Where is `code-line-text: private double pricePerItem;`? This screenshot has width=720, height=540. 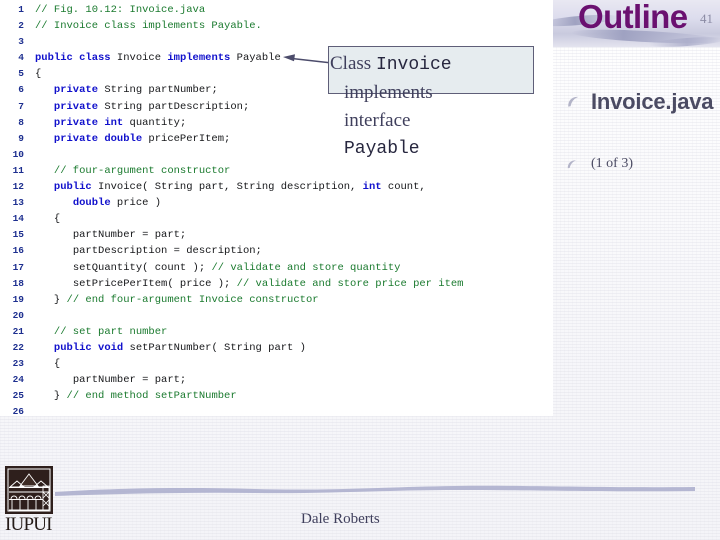
code-line-text: private double pricePerItem; is located at coordinates (132, 139).